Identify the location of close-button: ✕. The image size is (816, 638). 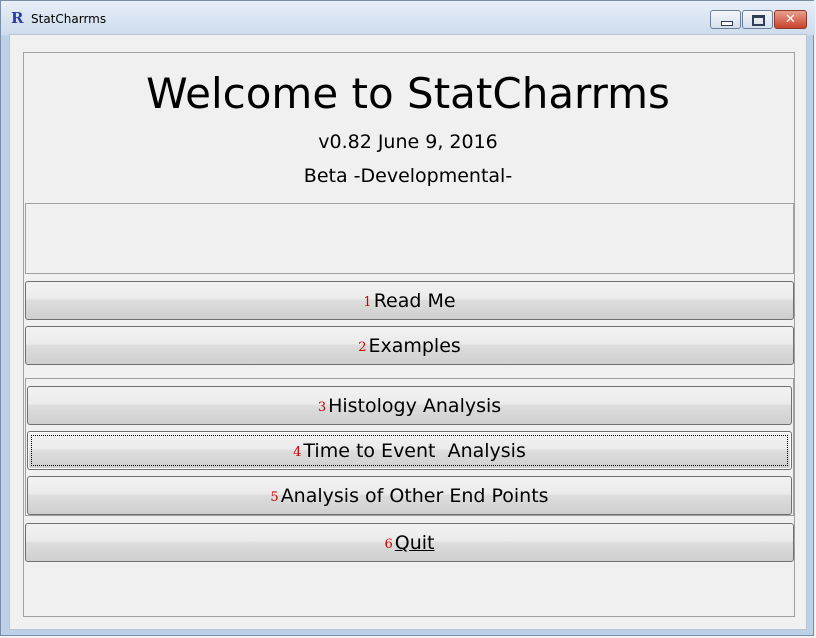
(790, 19).